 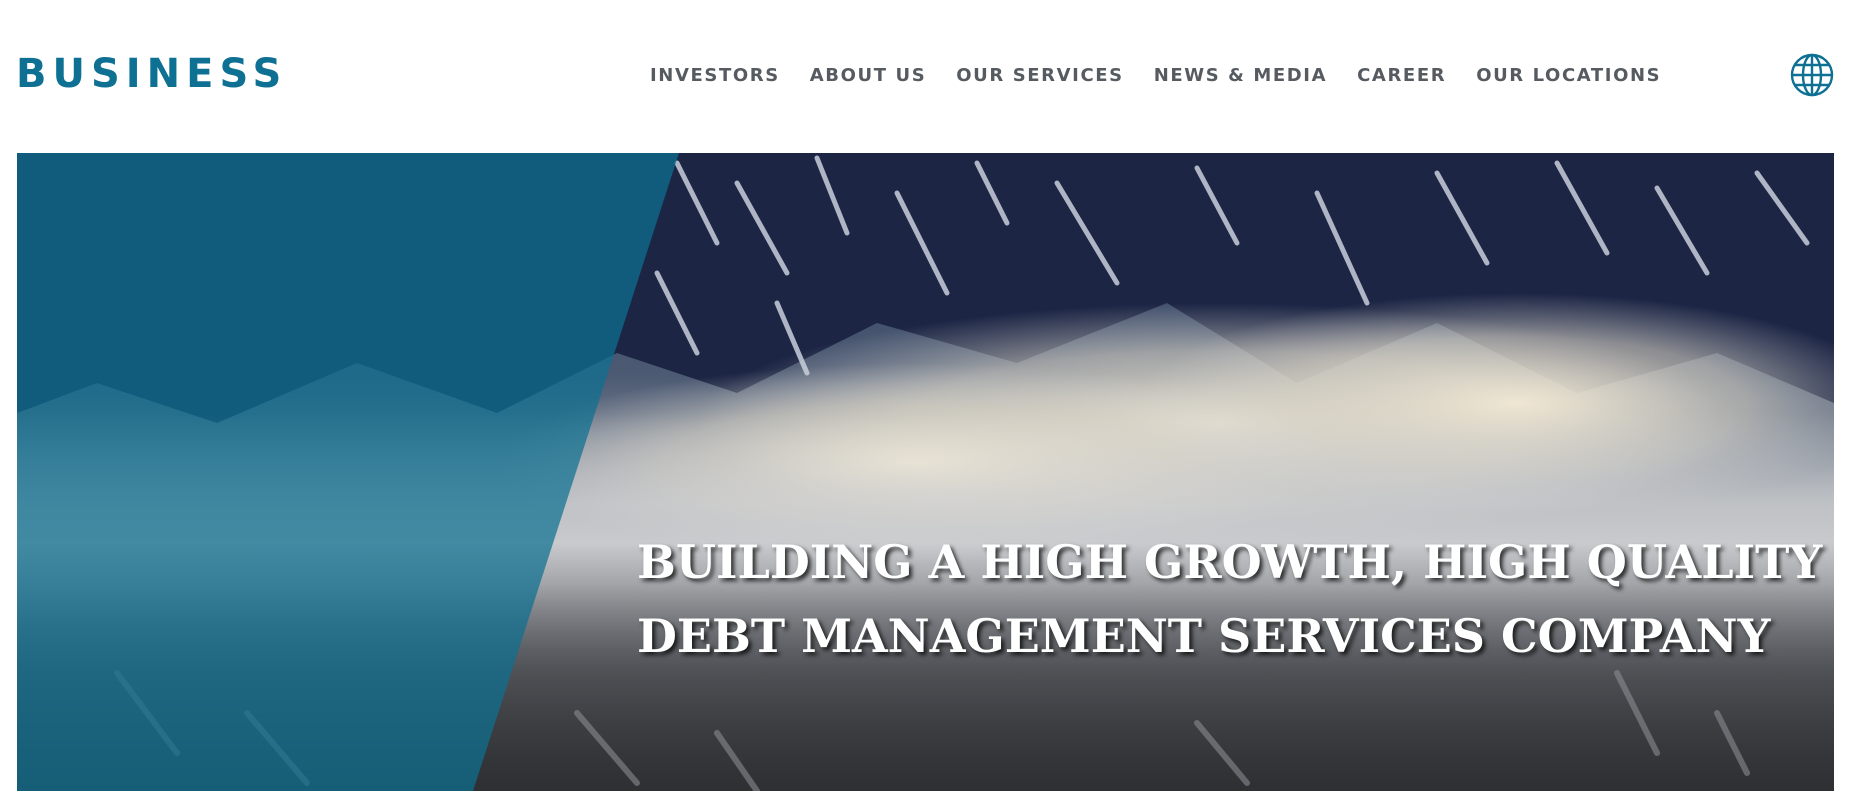 I want to click on nav-item-investors: INVESTORS, so click(x=715, y=75).